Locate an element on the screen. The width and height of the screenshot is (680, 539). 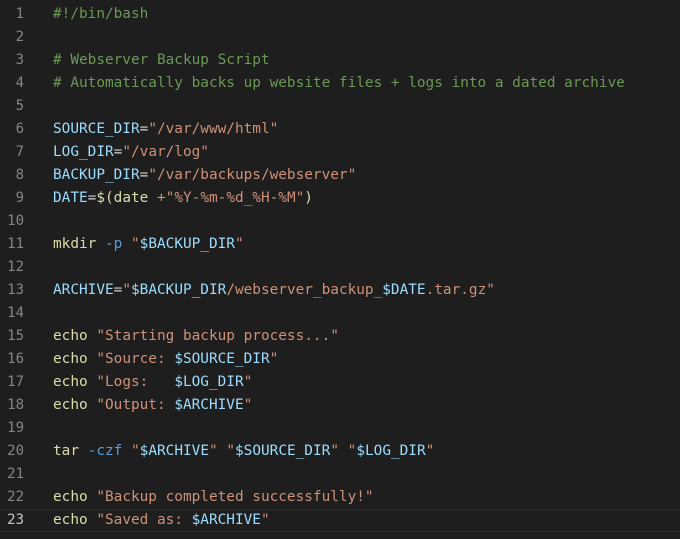
code-line: 22 echo "Backup completed successfully!" is located at coordinates (340, 497).